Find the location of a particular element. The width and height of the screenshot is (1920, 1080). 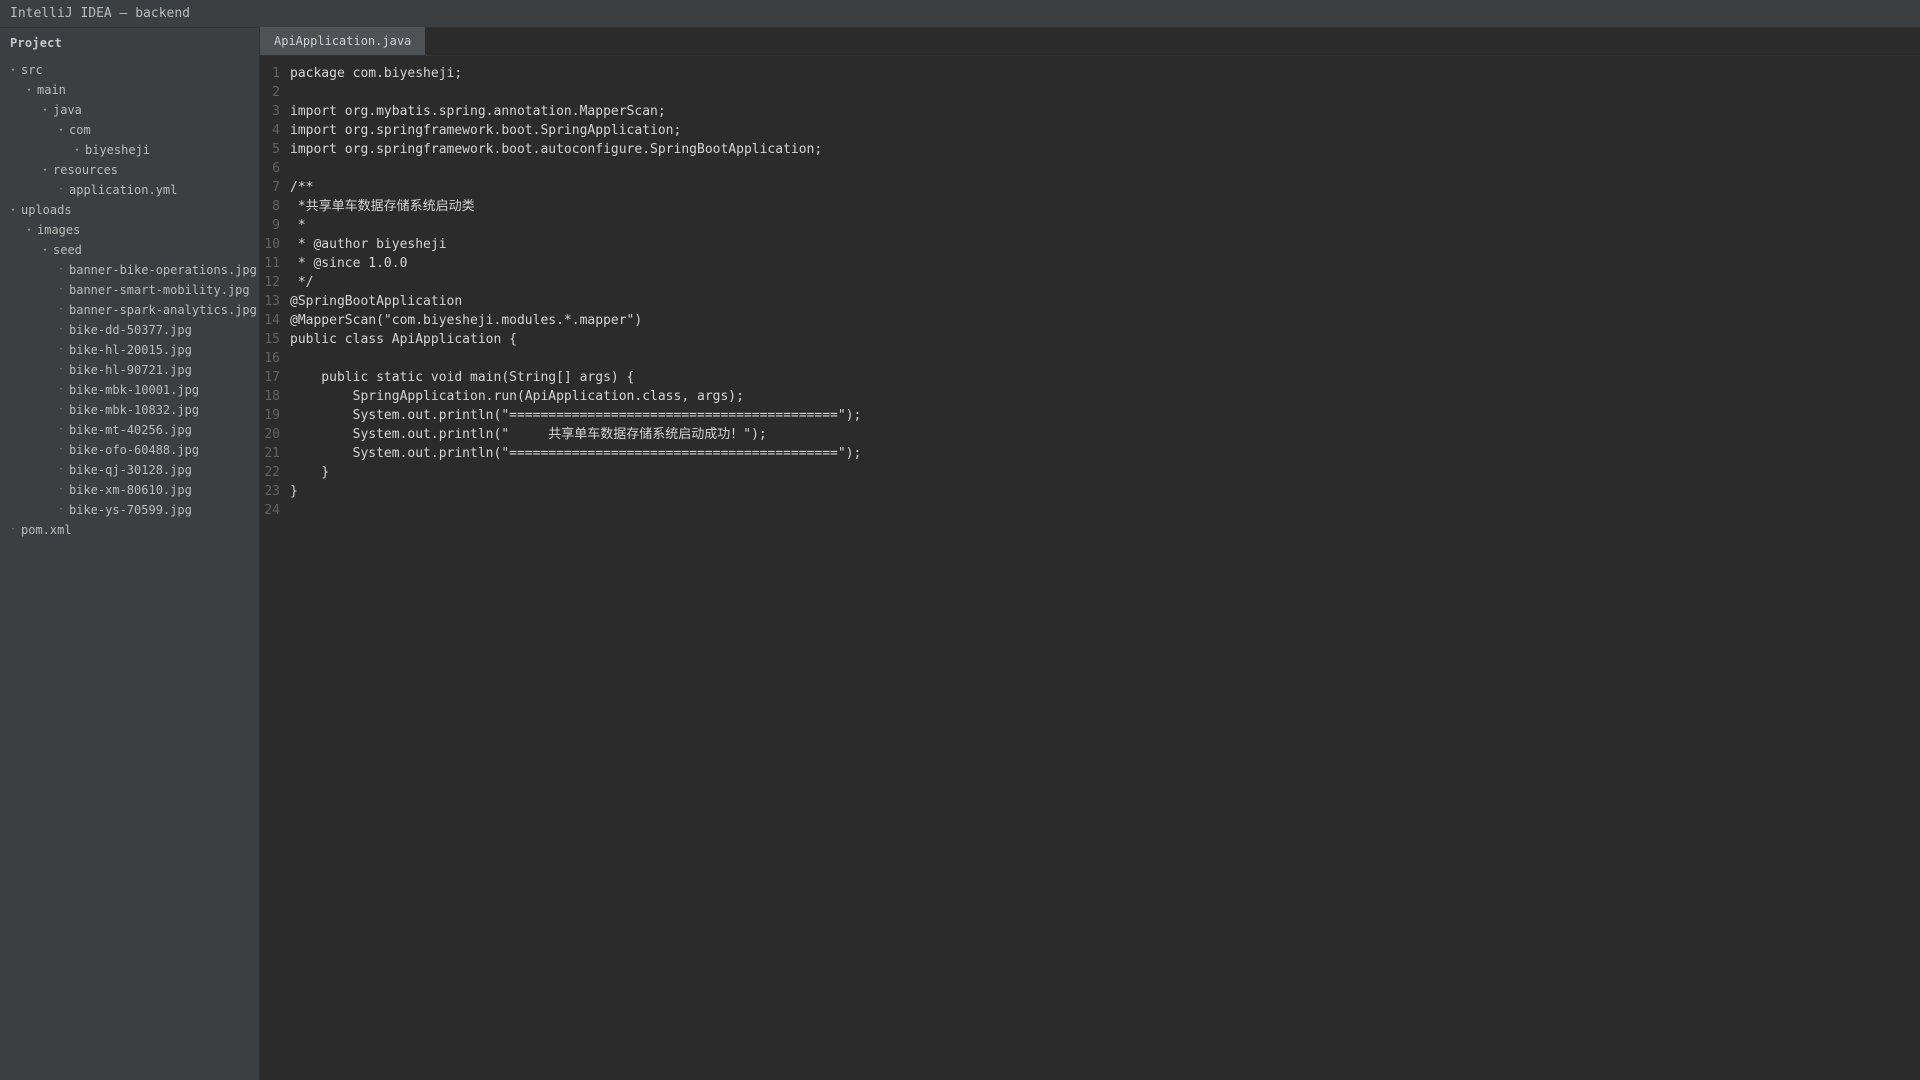

tree-item-bike-ofo-60488: • bike-ofo-60488.jpg is located at coordinates (129, 450).